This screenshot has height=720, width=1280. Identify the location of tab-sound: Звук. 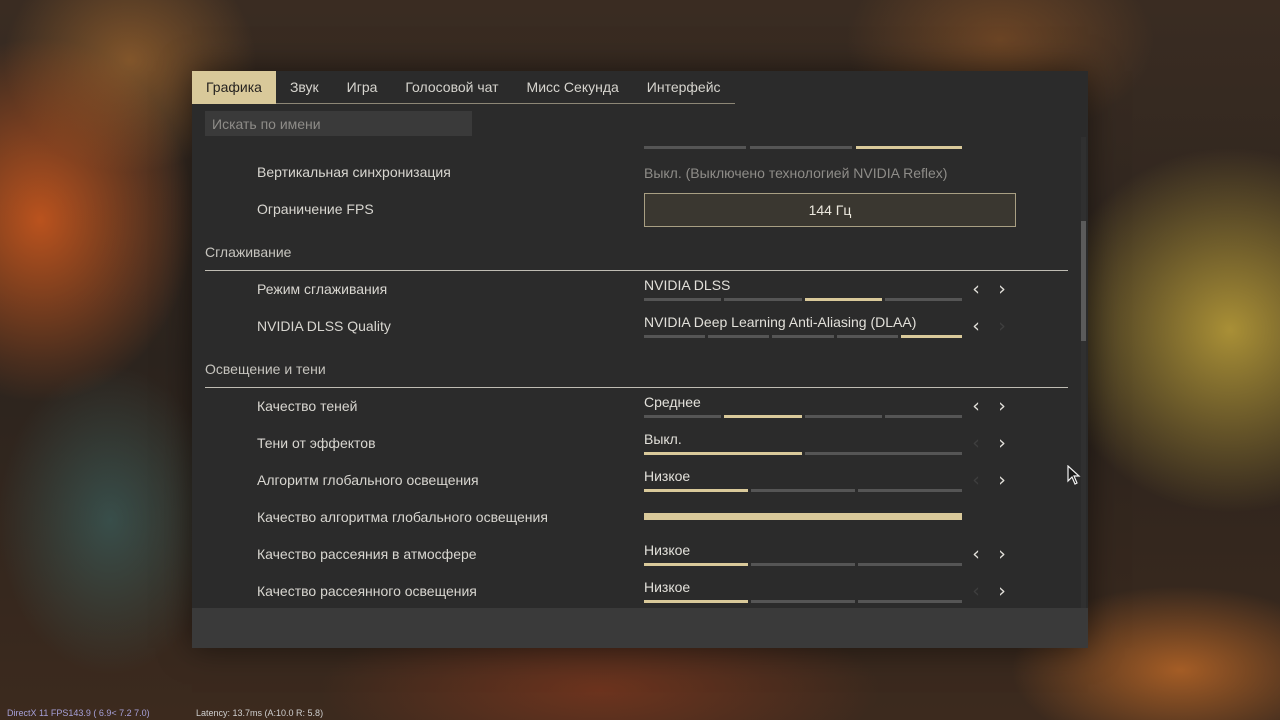
(304, 87).